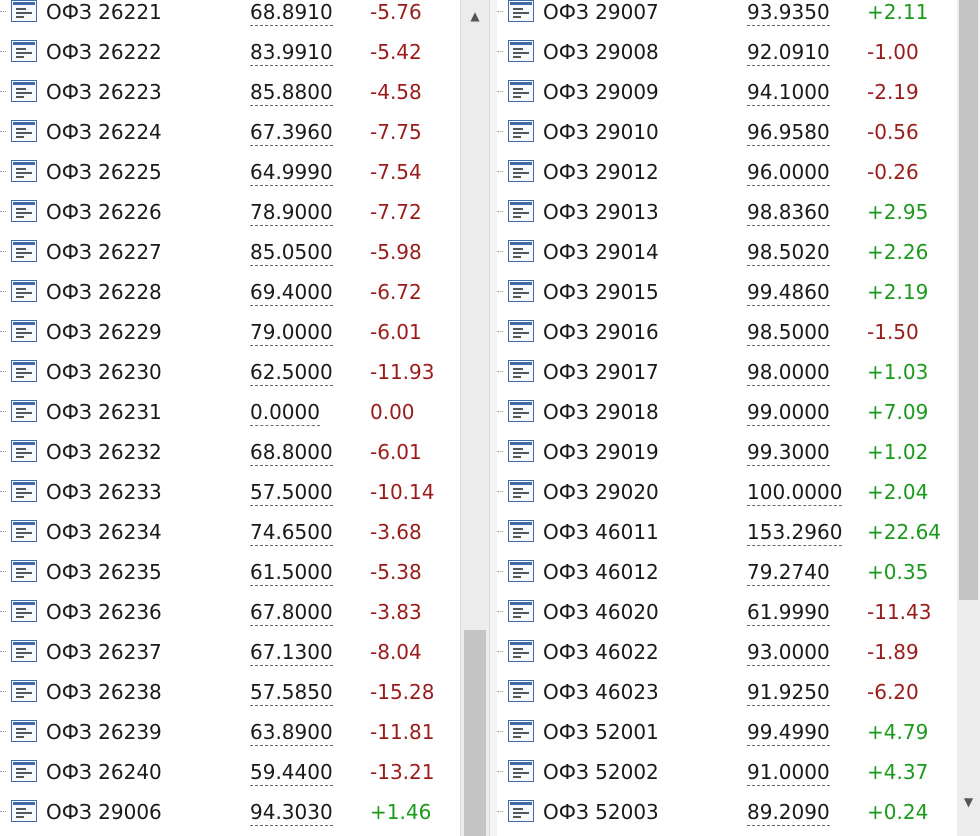 The width and height of the screenshot is (980, 836). I want to click on bond-row: ОФЗ 29020 100.0000 +2.04, so click(727, 492).